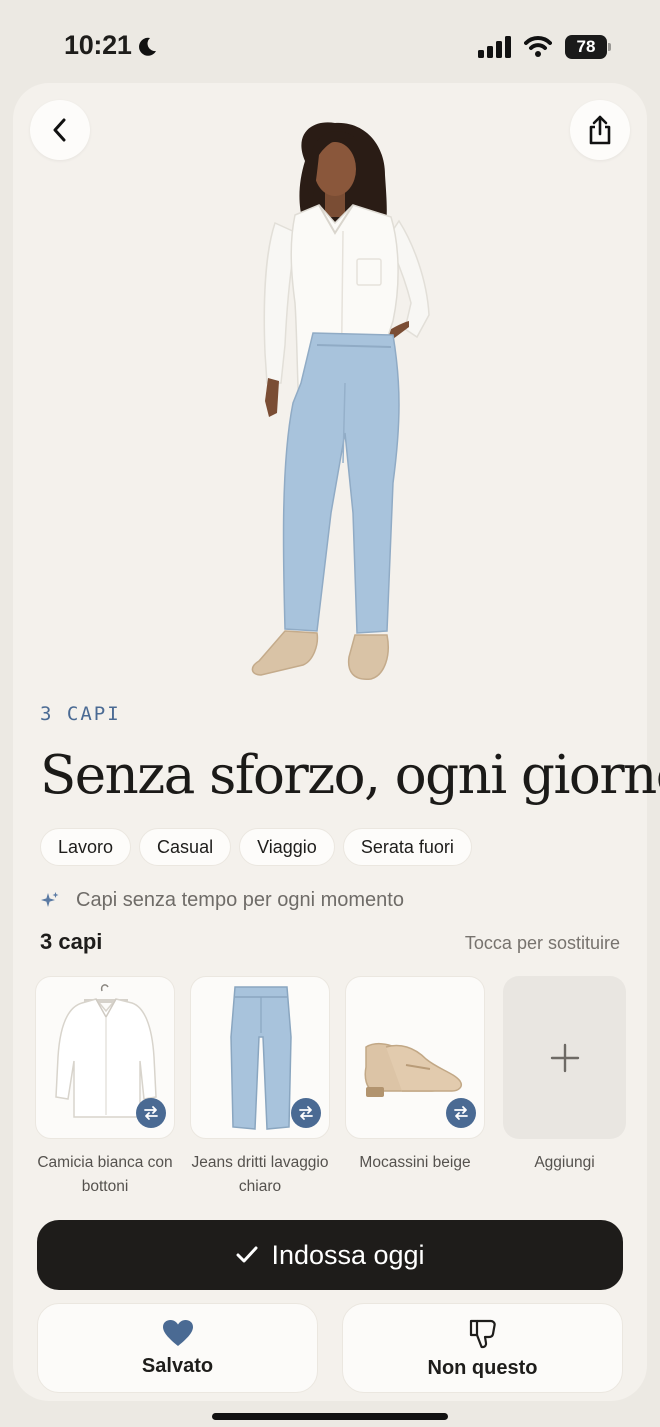  Describe the element at coordinates (340, 401) in the screenshot. I see `hero-image` at that location.